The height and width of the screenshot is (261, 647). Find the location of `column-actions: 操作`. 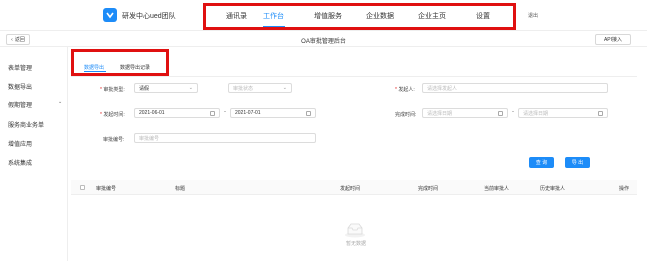

column-actions: 操作 is located at coordinates (624, 189).